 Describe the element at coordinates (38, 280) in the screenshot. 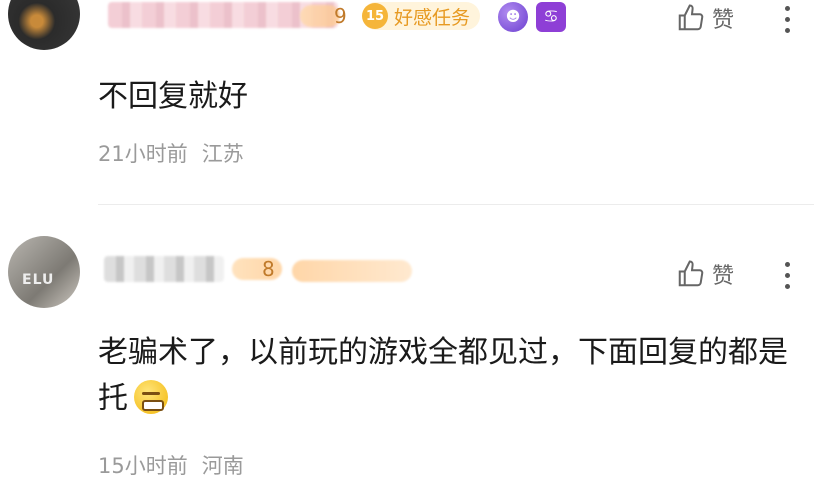

I see `avatar-text: ELU` at that location.